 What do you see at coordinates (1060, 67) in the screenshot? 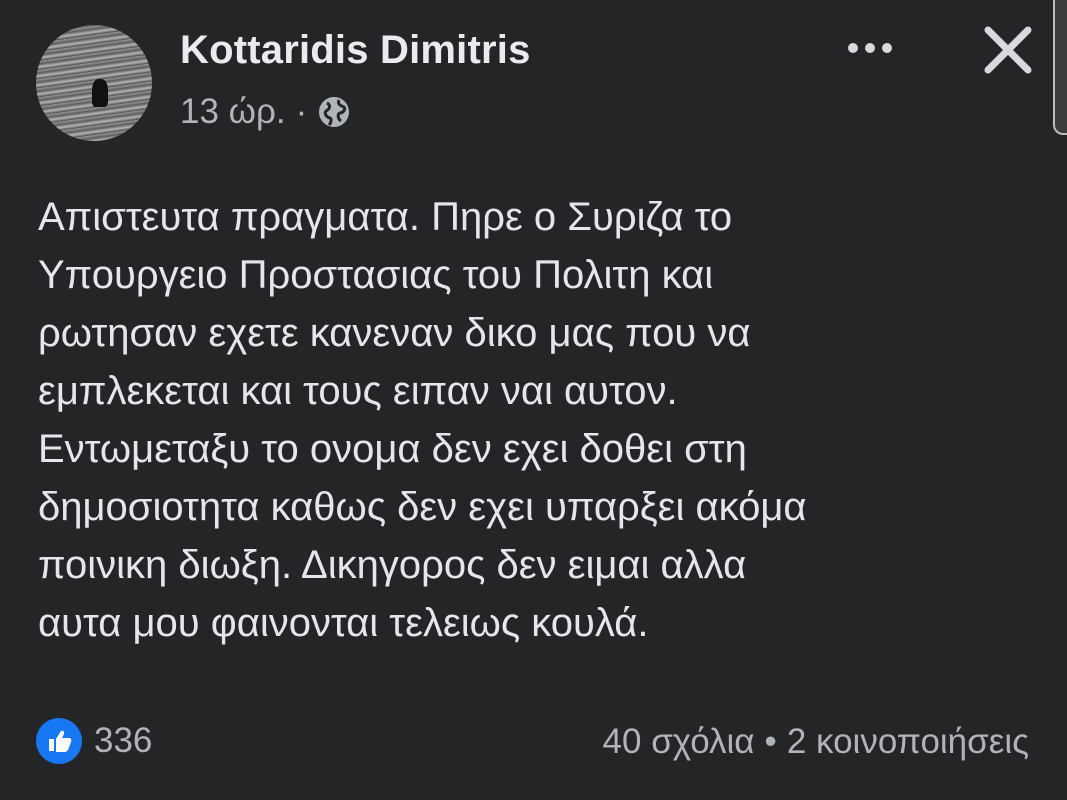
I see `scrollbar` at bounding box center [1060, 67].